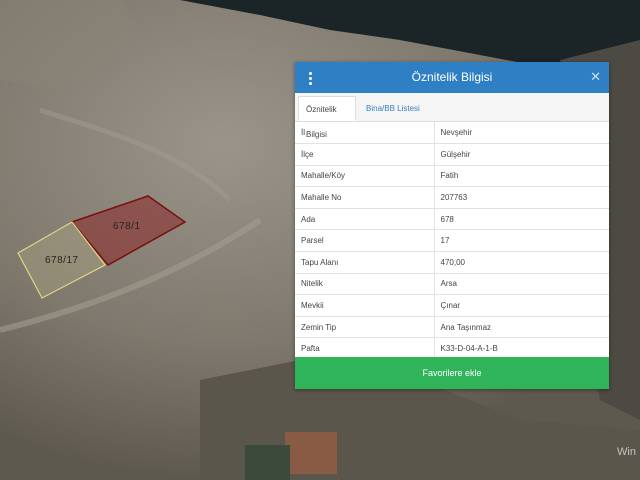 The width and height of the screenshot is (640, 480). What do you see at coordinates (521, 241) in the screenshot?
I see `row-value: 17` at bounding box center [521, 241].